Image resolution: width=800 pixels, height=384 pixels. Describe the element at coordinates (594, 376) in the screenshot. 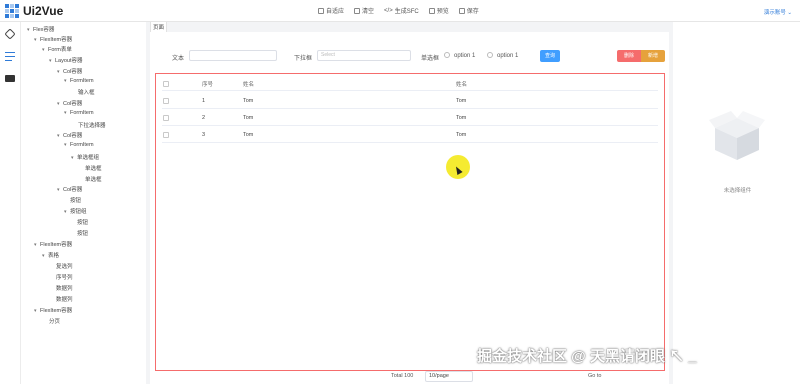

I see `pagination-goto: Go to` at that location.